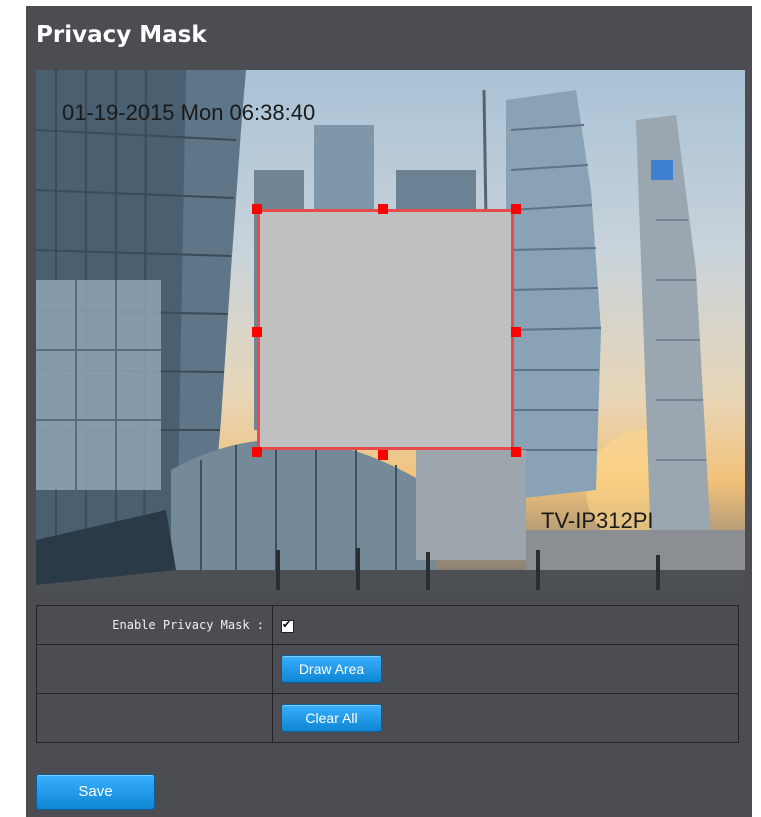 The width and height of the screenshot is (761, 817). What do you see at coordinates (121, 35) in the screenshot?
I see `page-title: Privacy Mask` at bounding box center [121, 35].